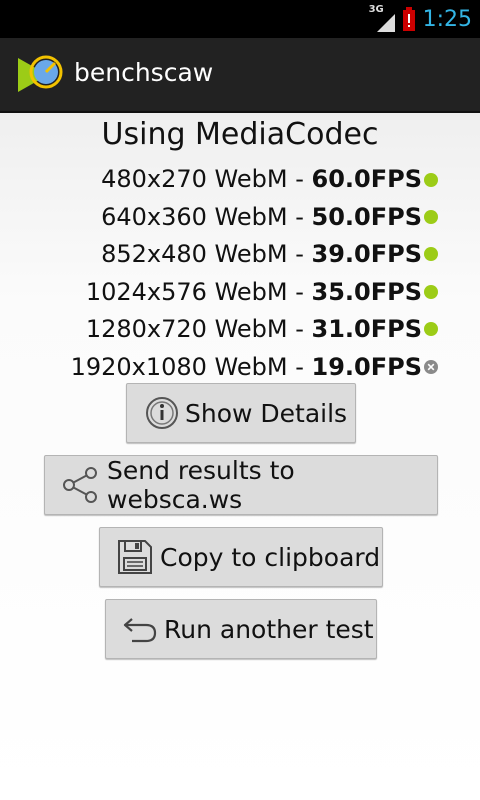 This screenshot has width=480, height=800. Describe the element at coordinates (240, 134) in the screenshot. I see `page-title: Using MediaCodec` at that location.